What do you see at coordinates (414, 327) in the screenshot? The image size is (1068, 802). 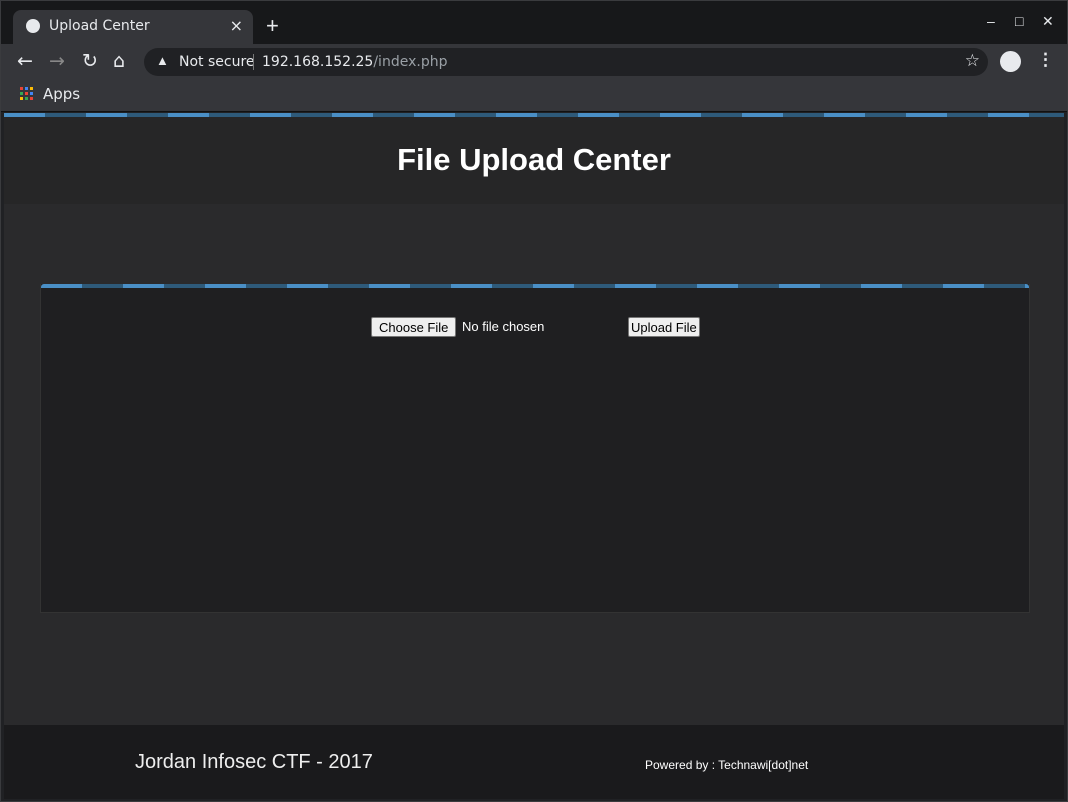 I see `choose-file-button: Choose File` at bounding box center [414, 327].